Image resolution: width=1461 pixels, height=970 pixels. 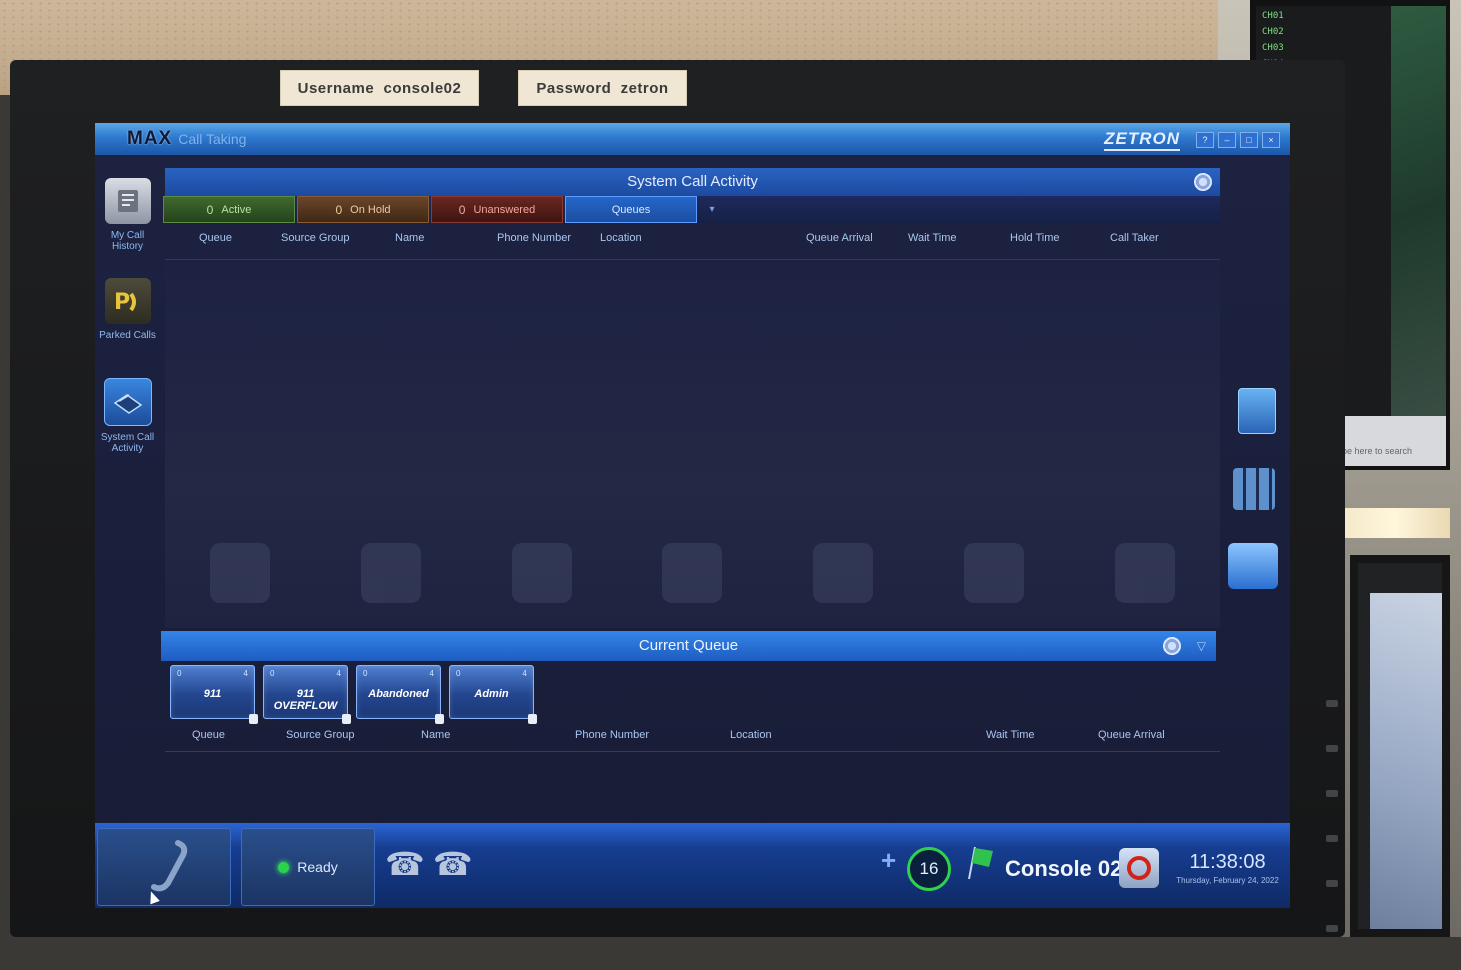 What do you see at coordinates (1391, 441) in the screenshot?
I see `secondary-taskbar-search: pe here to search` at bounding box center [1391, 441].